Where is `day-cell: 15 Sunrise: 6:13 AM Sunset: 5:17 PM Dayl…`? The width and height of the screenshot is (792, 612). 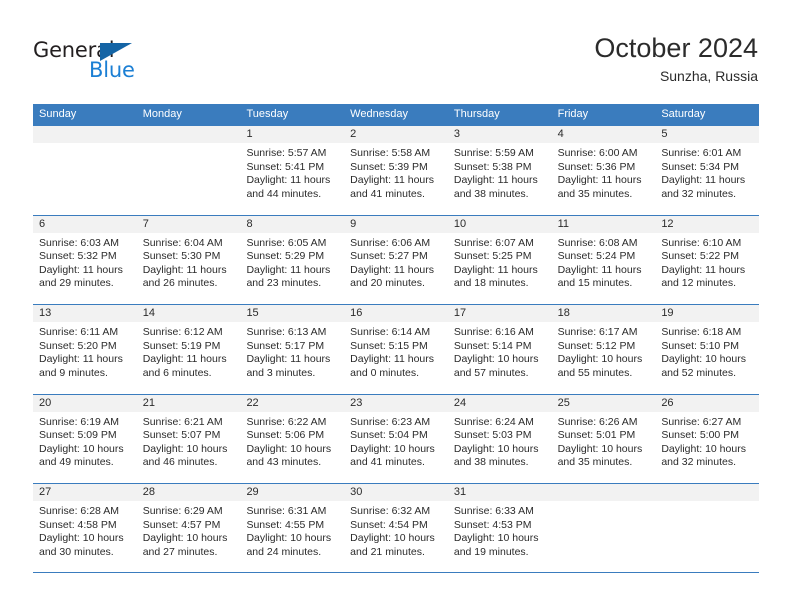 day-cell: 15 Sunrise: 6:13 AM Sunset: 5:17 PM Dayl… is located at coordinates (292, 349).